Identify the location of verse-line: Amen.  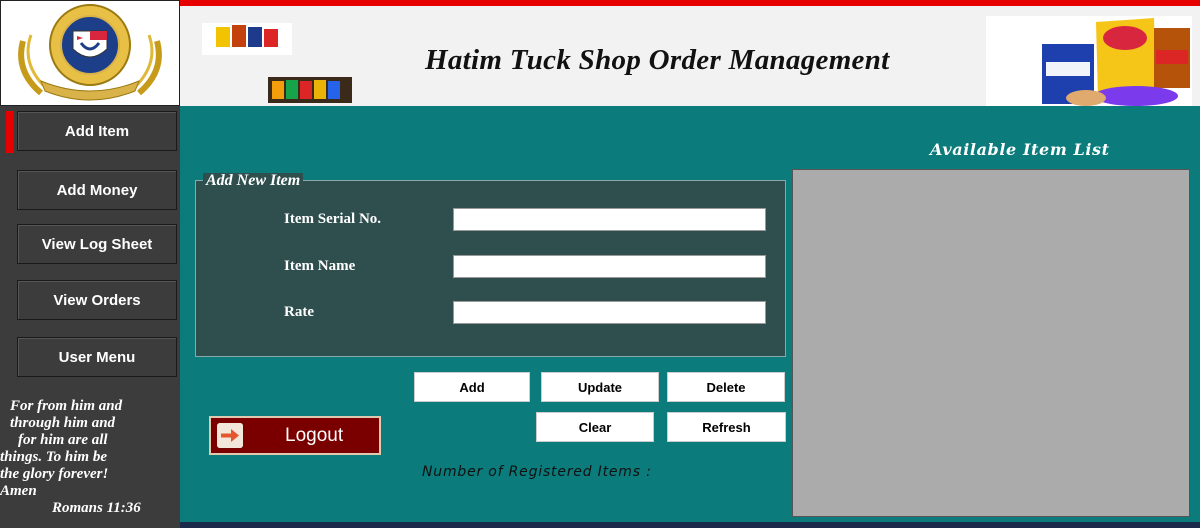
(18, 491).